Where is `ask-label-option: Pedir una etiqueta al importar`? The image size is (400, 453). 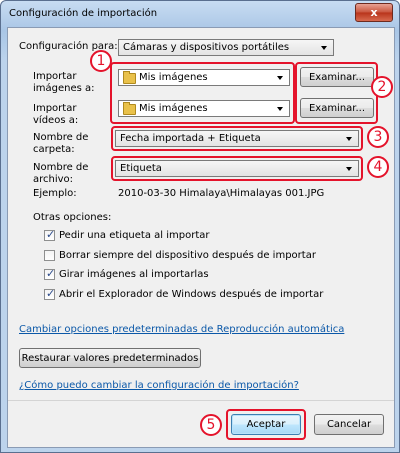 ask-label-option: Pedir una etiqueta al importar is located at coordinates (134, 235).